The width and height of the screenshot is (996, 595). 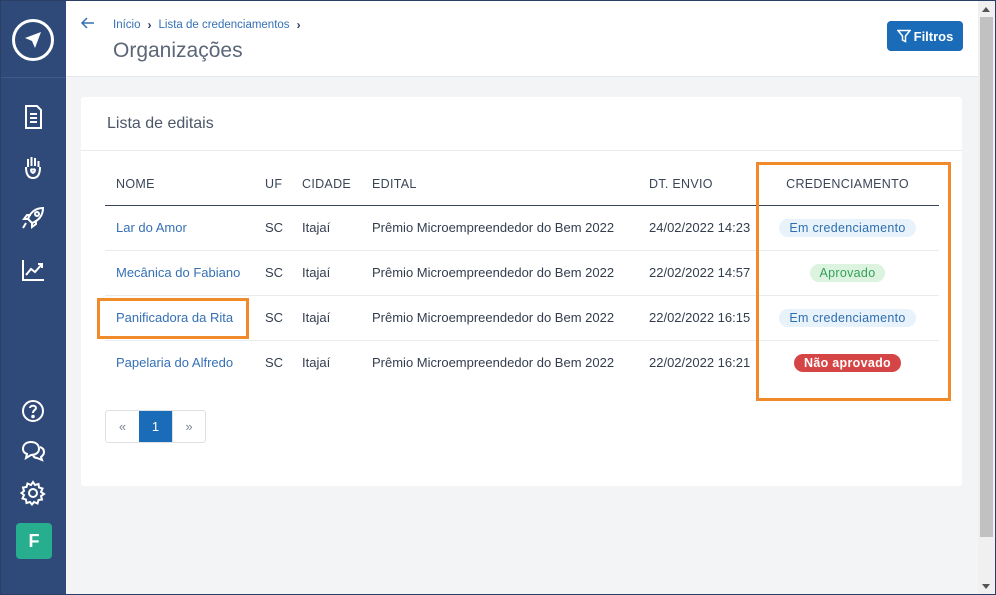 What do you see at coordinates (127, 25) in the screenshot?
I see `breadcrumb-inicio: Início` at bounding box center [127, 25].